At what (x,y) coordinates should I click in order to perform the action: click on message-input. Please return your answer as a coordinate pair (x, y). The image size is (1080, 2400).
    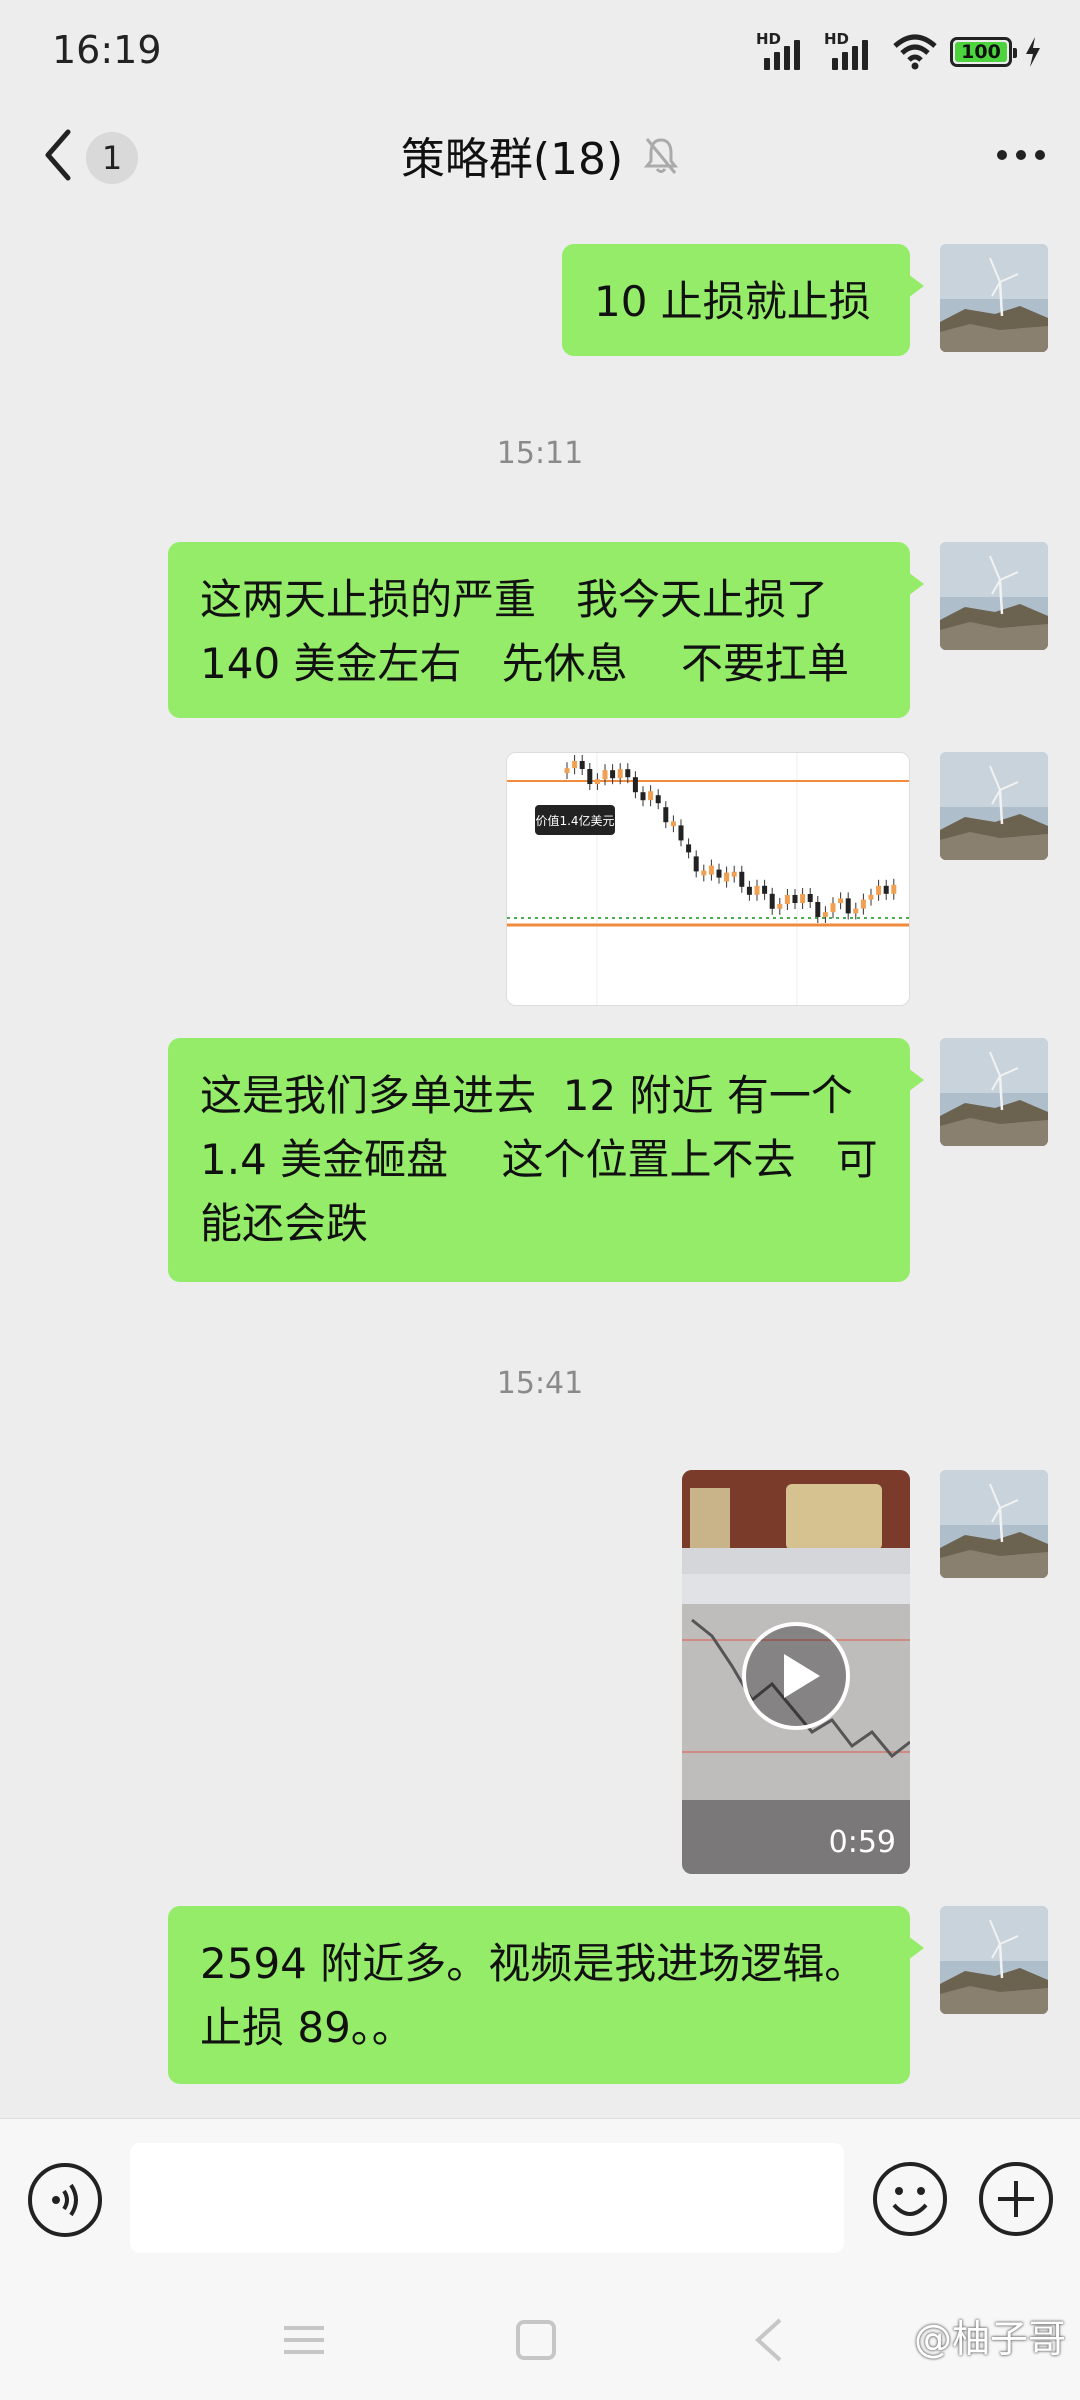
    Looking at the image, I should click on (487, 2198).